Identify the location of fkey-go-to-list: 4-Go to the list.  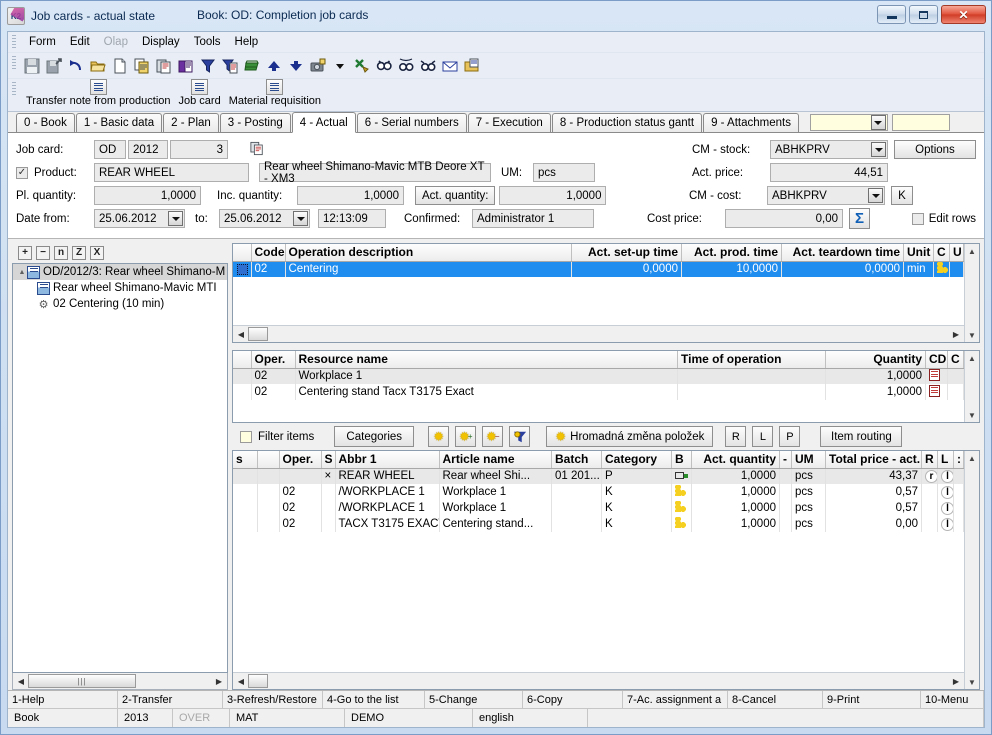
(374, 699).